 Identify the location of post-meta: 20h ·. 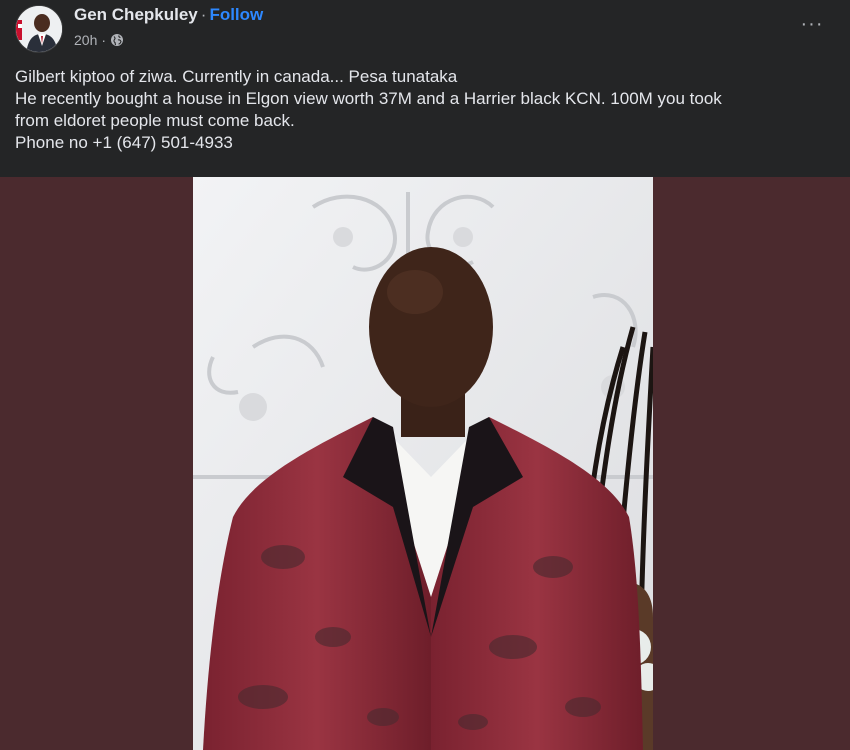
(99, 40).